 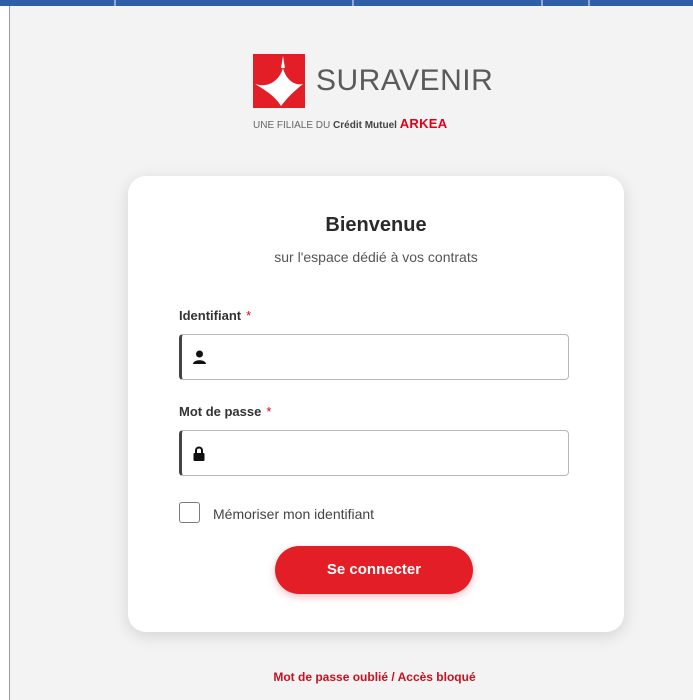 What do you see at coordinates (376, 225) in the screenshot?
I see `login-title: Bienvenue` at bounding box center [376, 225].